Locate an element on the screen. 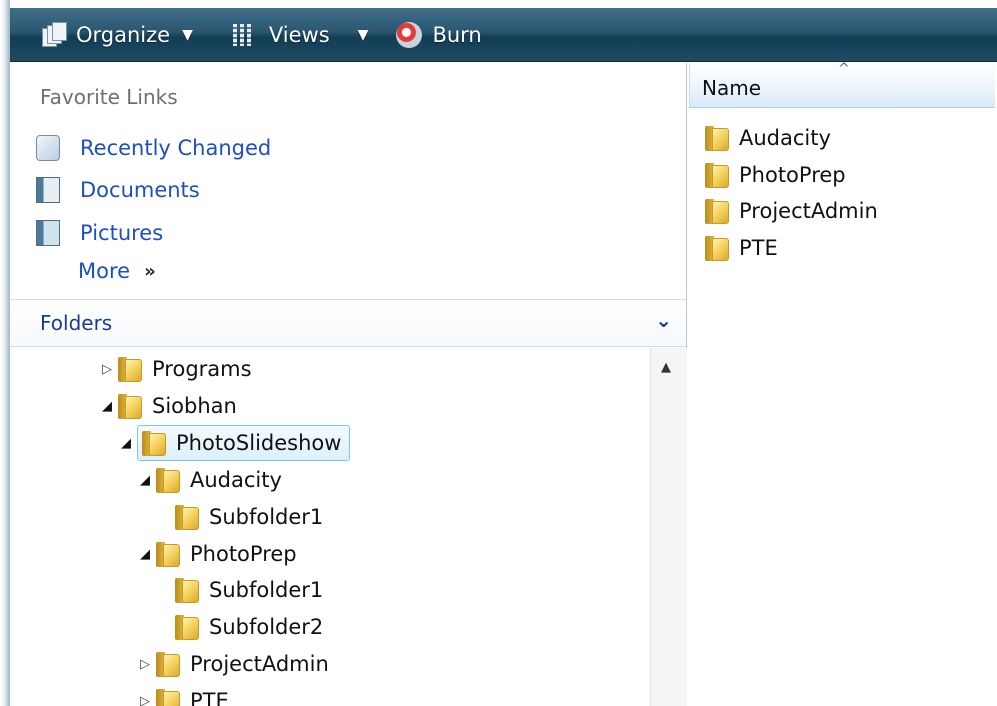 The width and height of the screenshot is (997, 706). views-button: Views ▼ is located at coordinates (301, 35).